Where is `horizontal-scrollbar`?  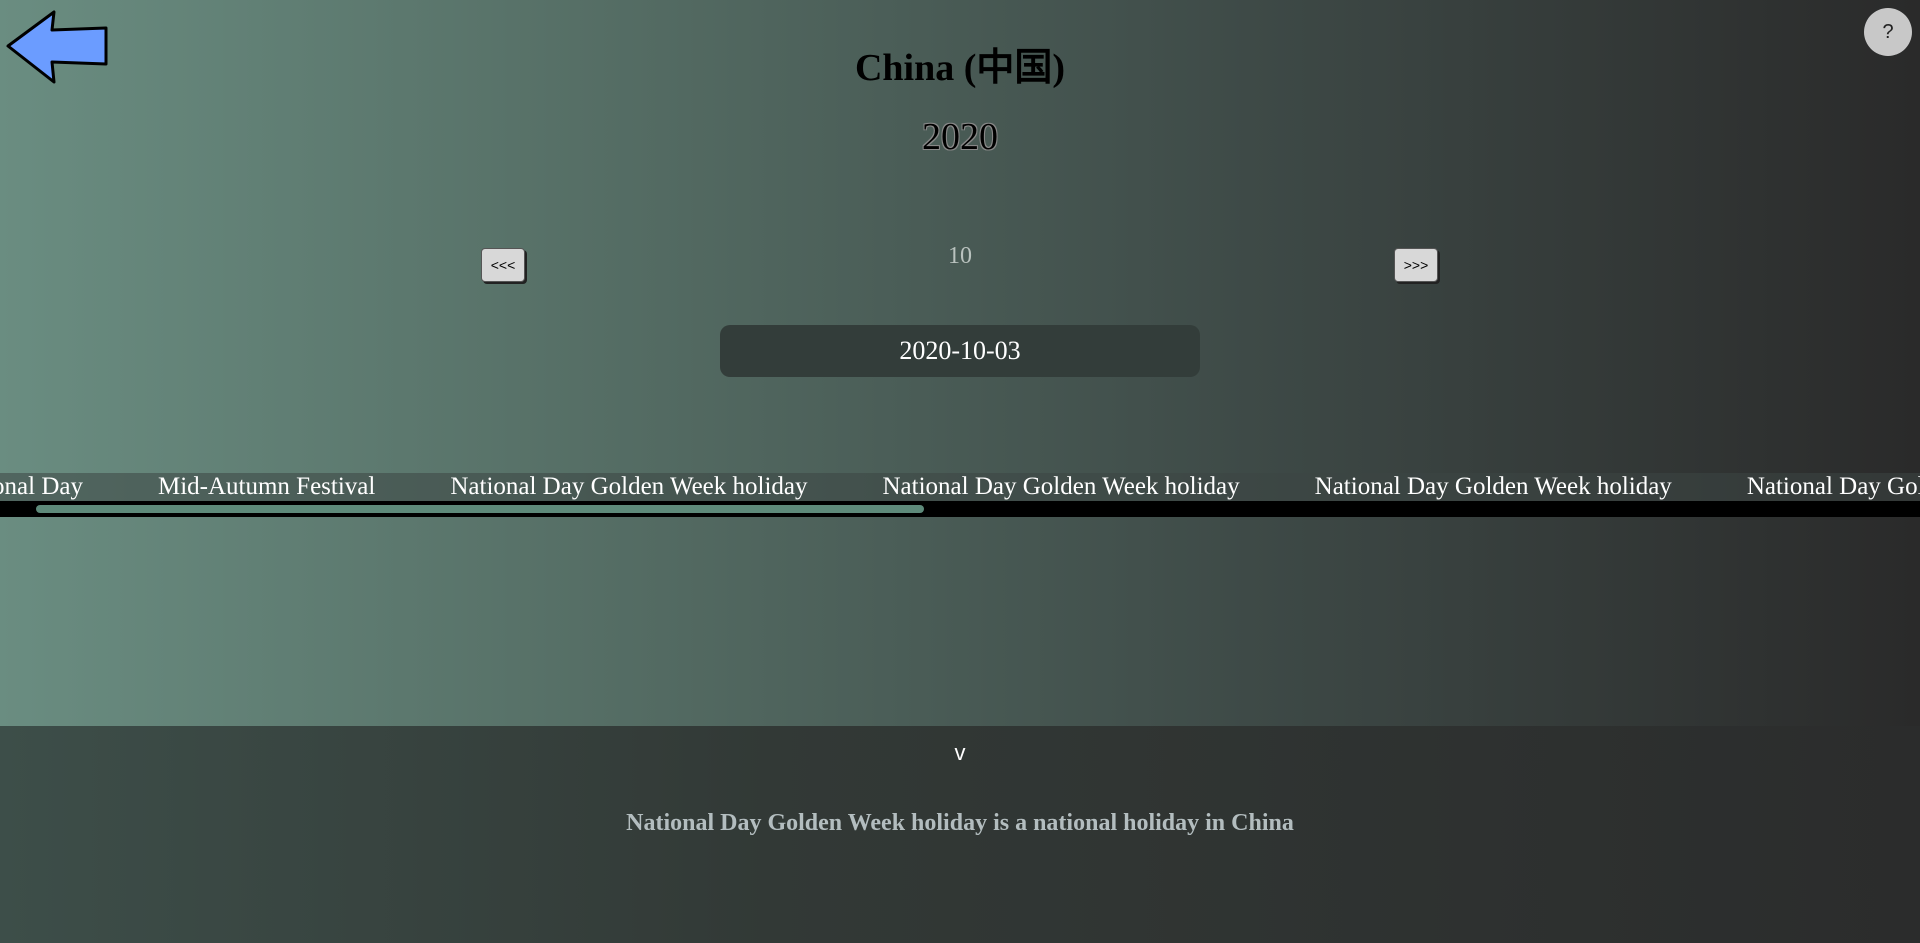
horizontal-scrollbar is located at coordinates (960, 509).